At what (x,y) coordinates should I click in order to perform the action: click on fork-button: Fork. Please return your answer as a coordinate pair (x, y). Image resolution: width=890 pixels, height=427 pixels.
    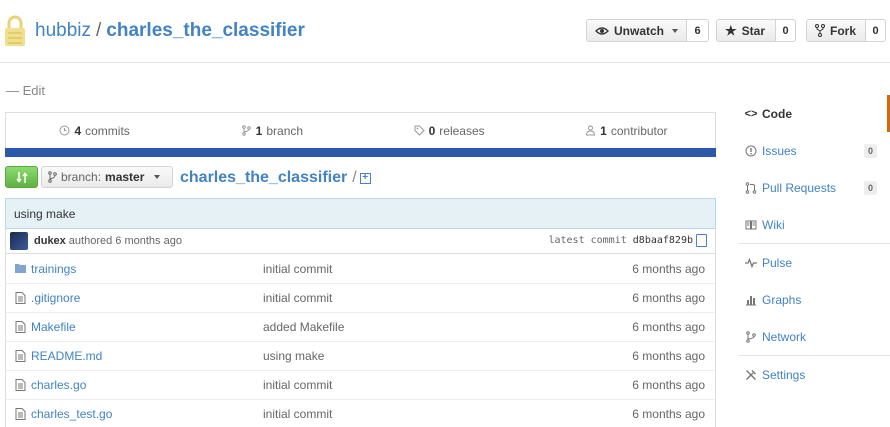
    Looking at the image, I should click on (836, 30).